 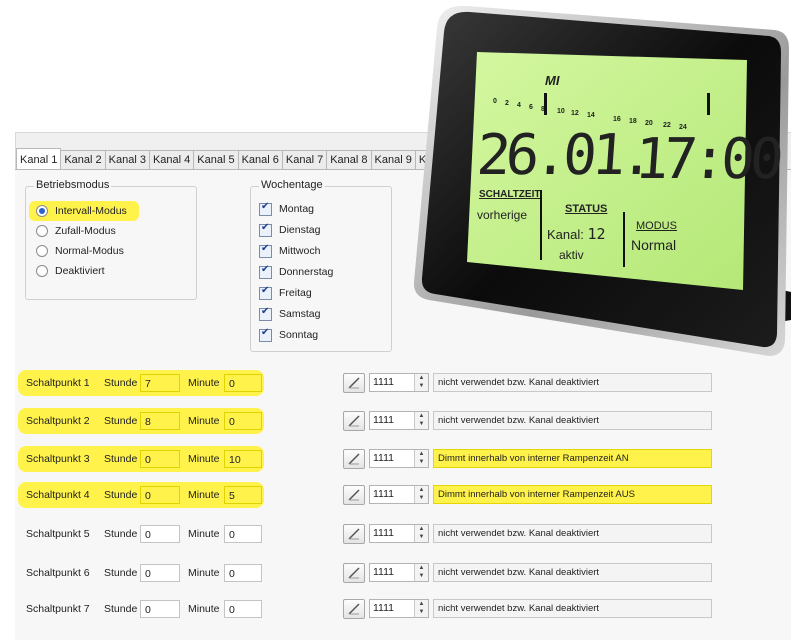 What do you see at coordinates (289, 251) in the screenshot?
I see `checkbox-mittwoch: Mittwoch` at bounding box center [289, 251].